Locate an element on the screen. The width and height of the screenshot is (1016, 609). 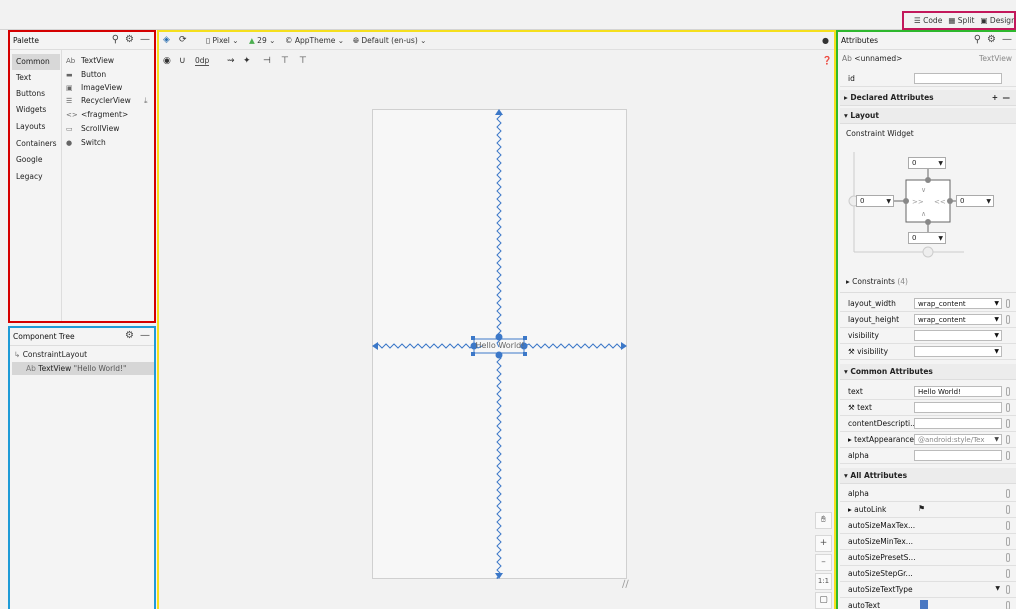
tools-visibility-dropdown: ▼ is located at coordinates (958, 351).